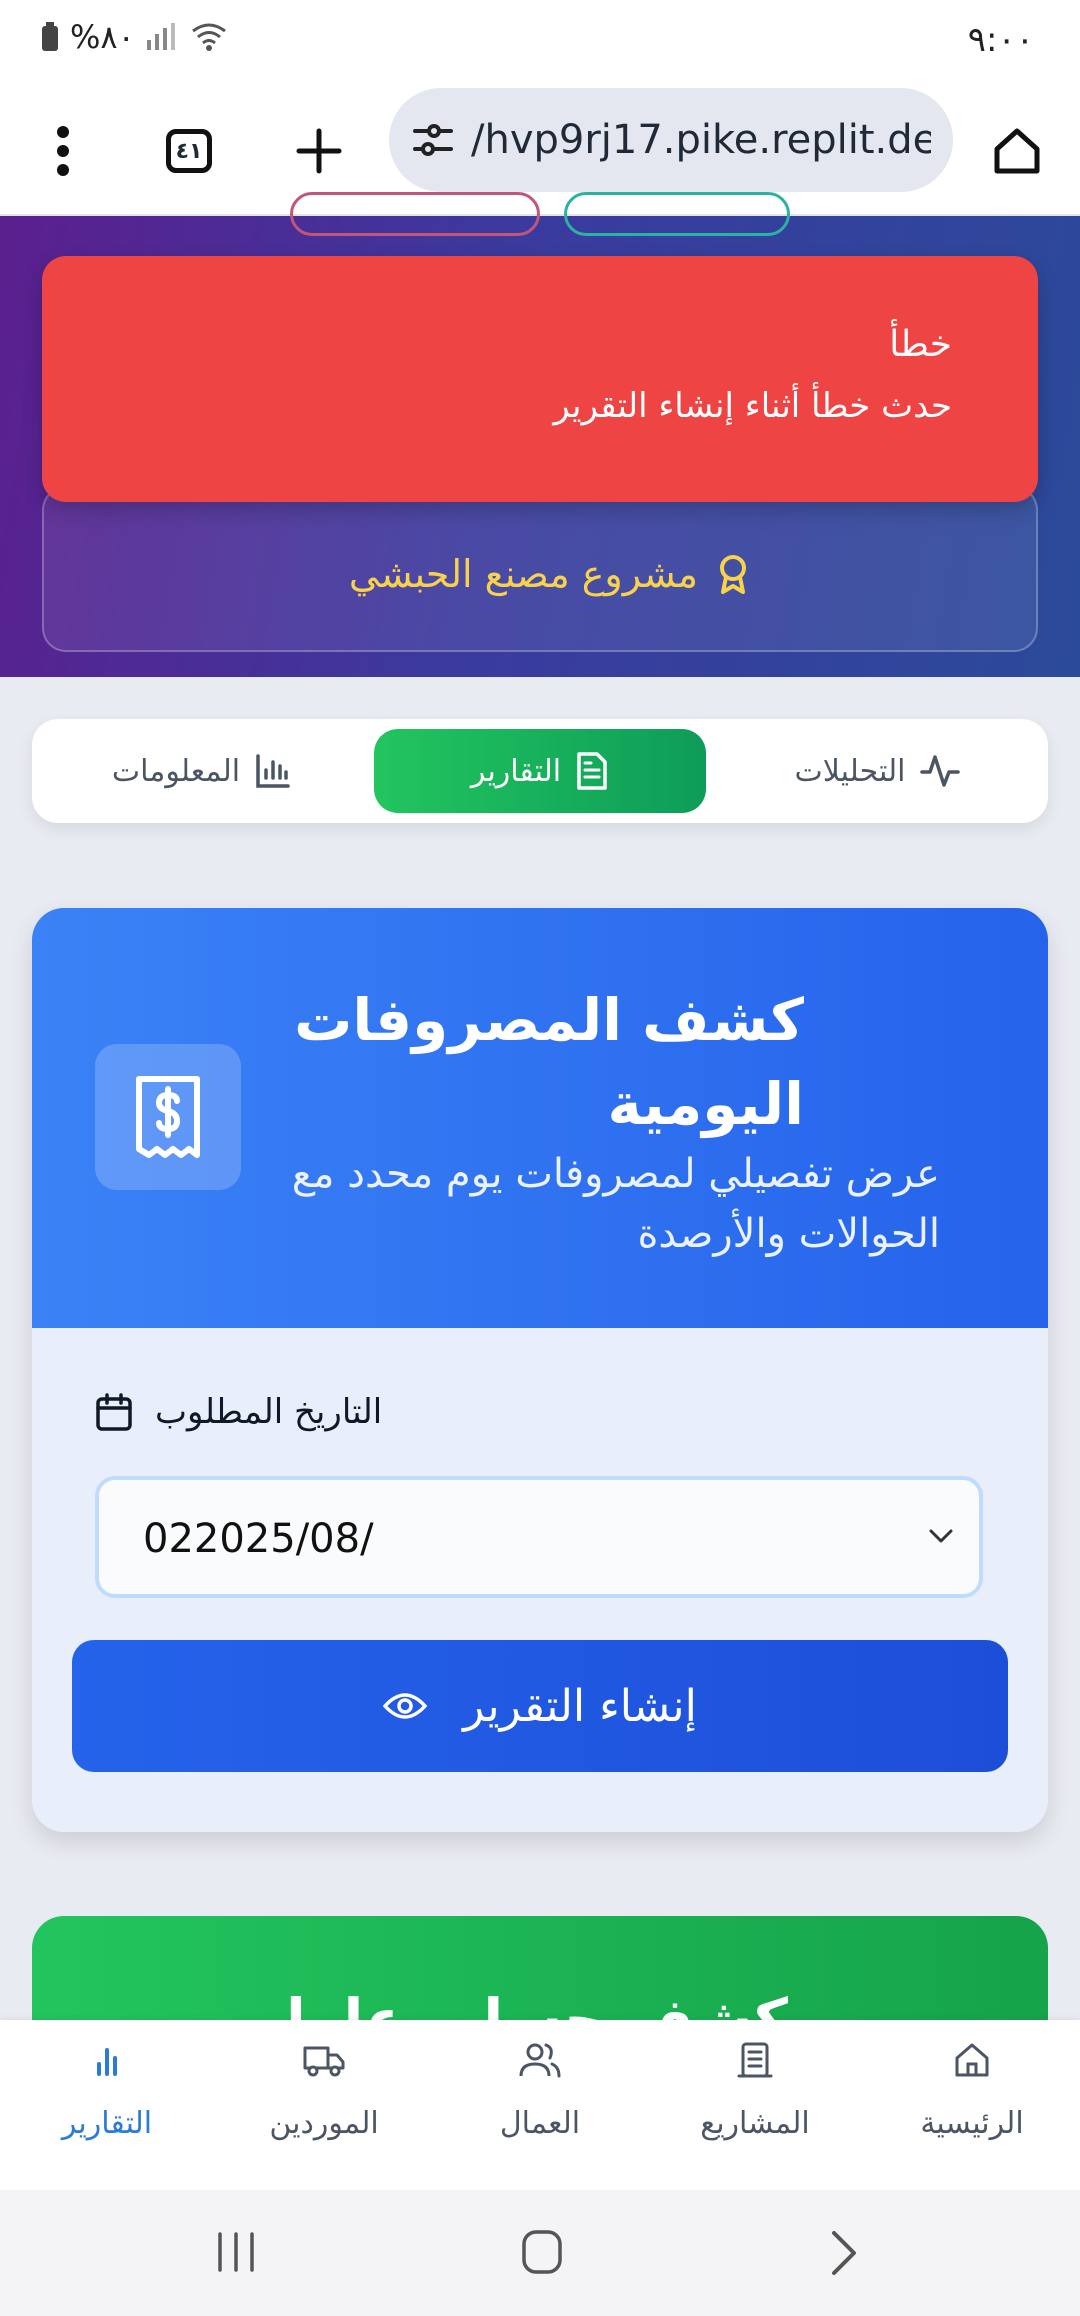  What do you see at coordinates (941, 1536) in the screenshot?
I see `chevron-down-icon` at bounding box center [941, 1536].